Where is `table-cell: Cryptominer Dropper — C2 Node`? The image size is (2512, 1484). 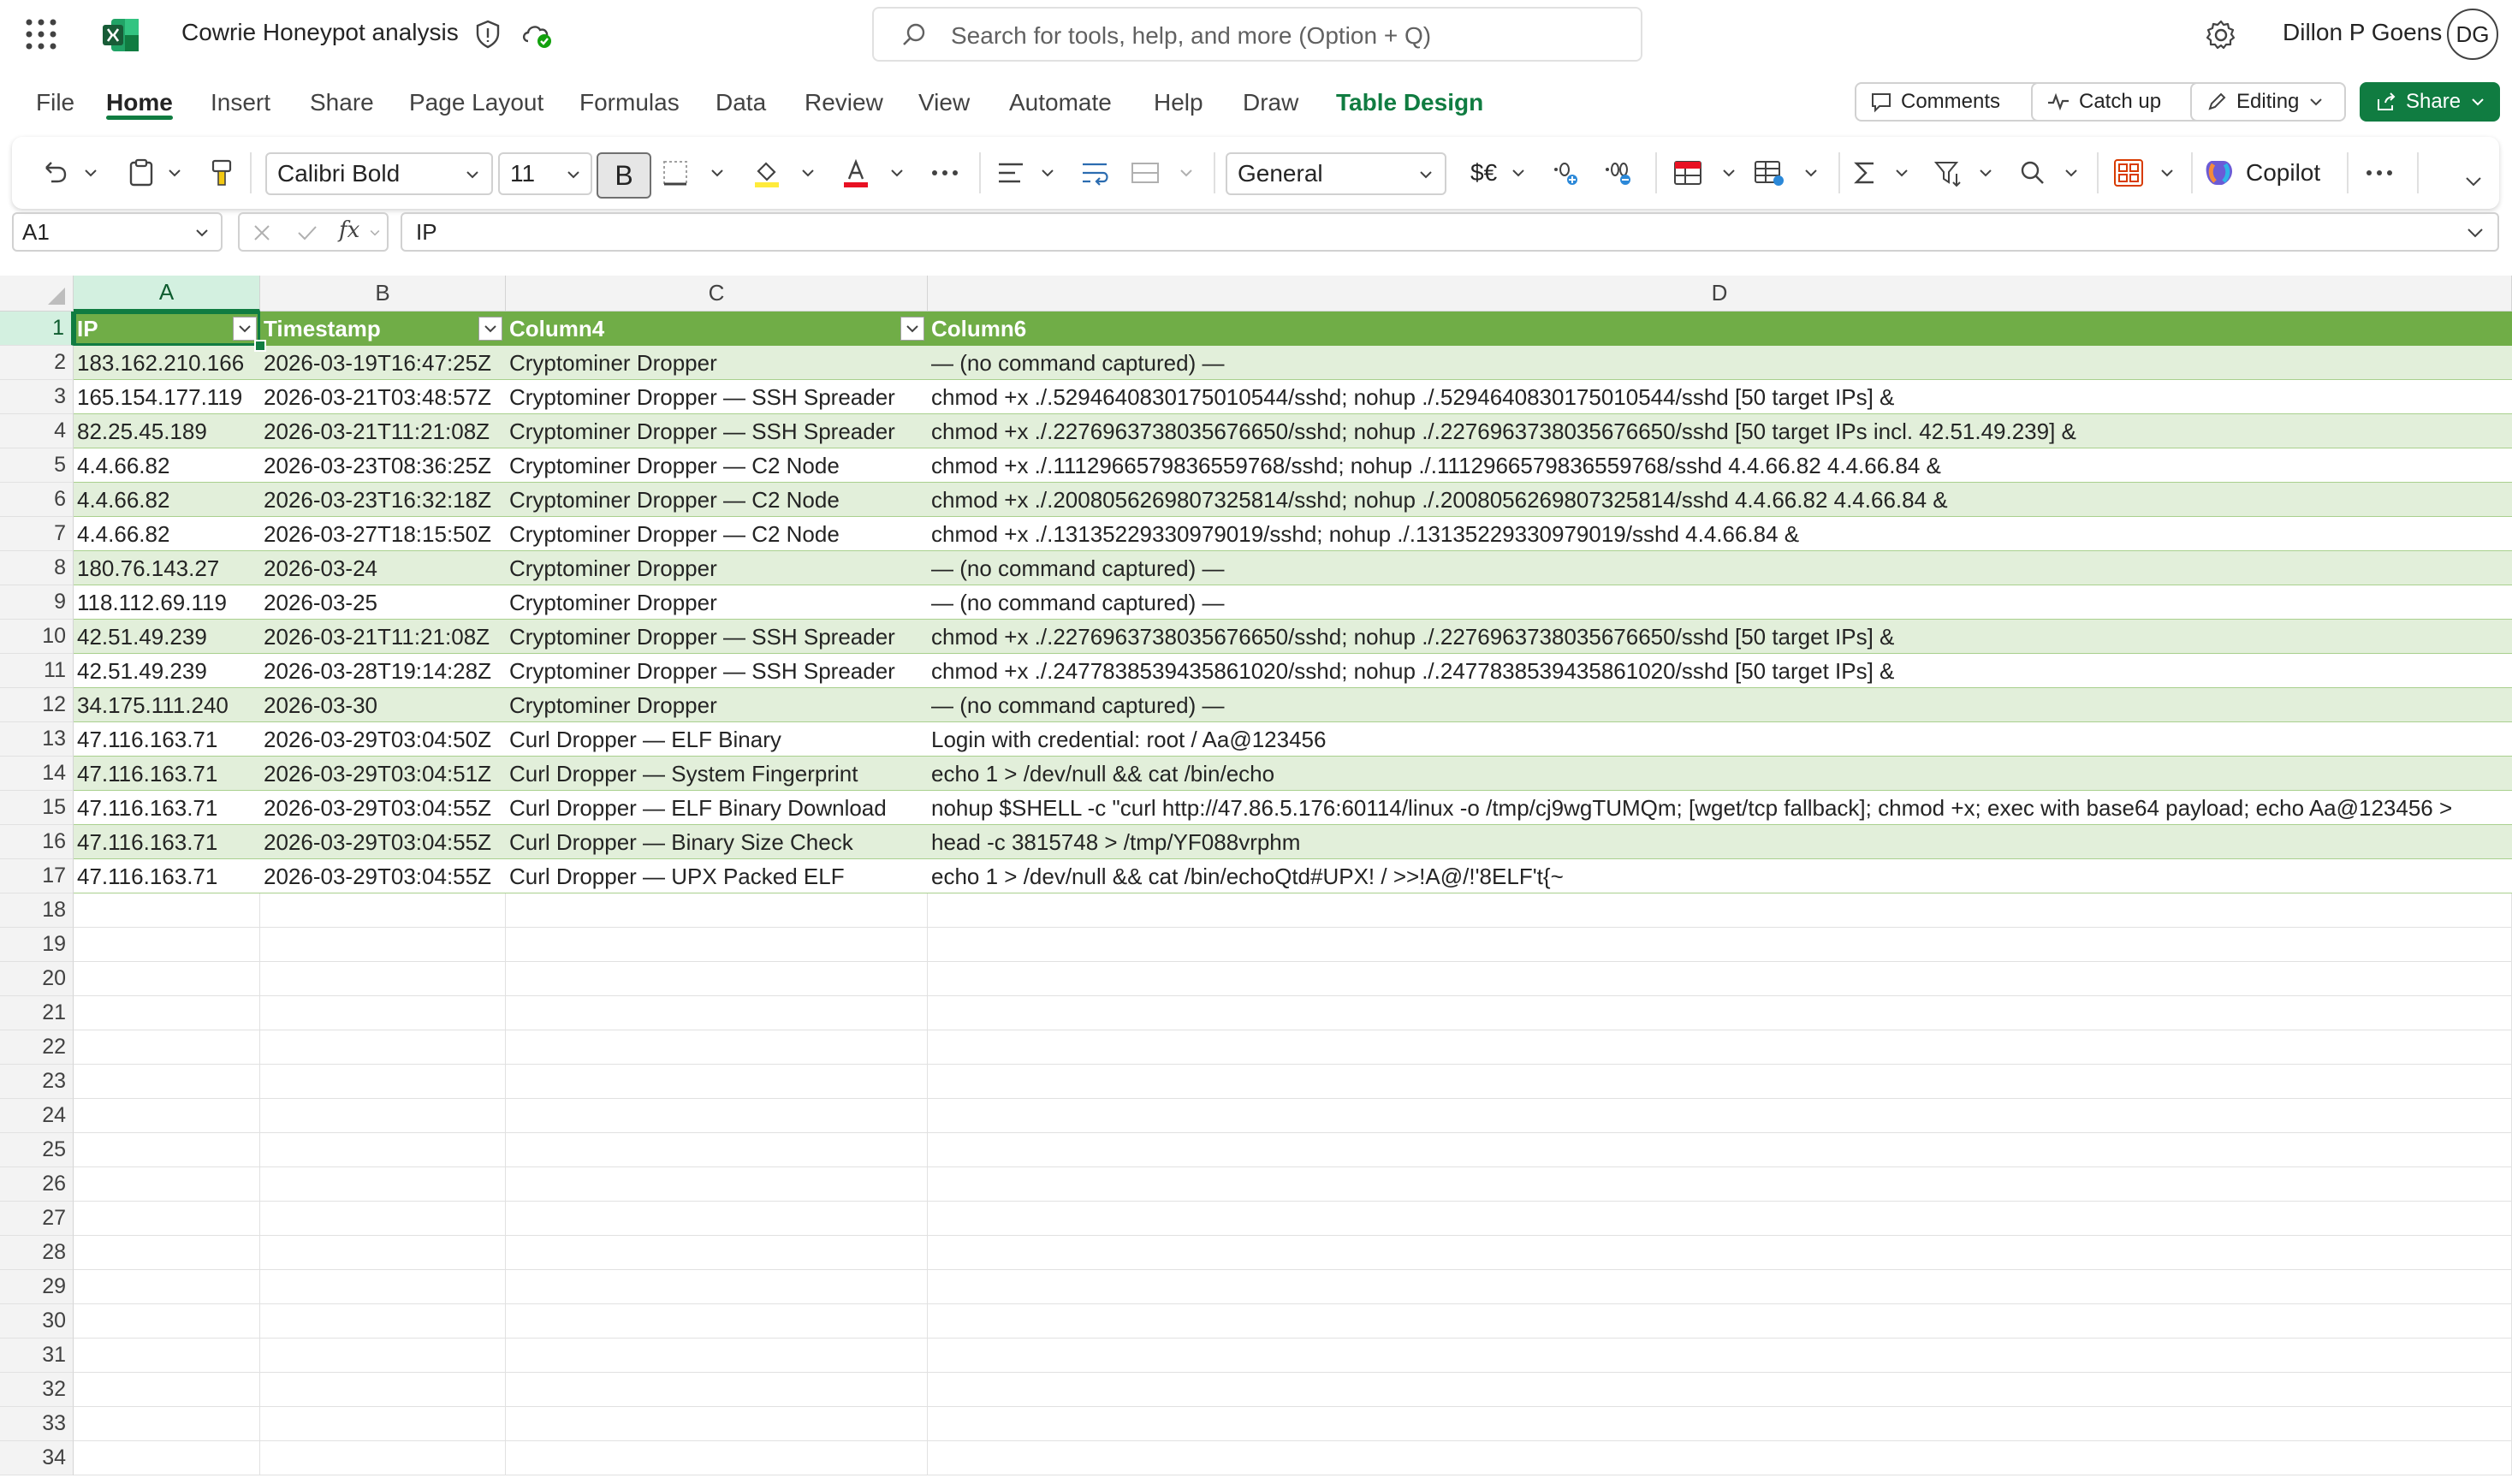 table-cell: Cryptominer Dropper — C2 Node is located at coordinates (717, 500).